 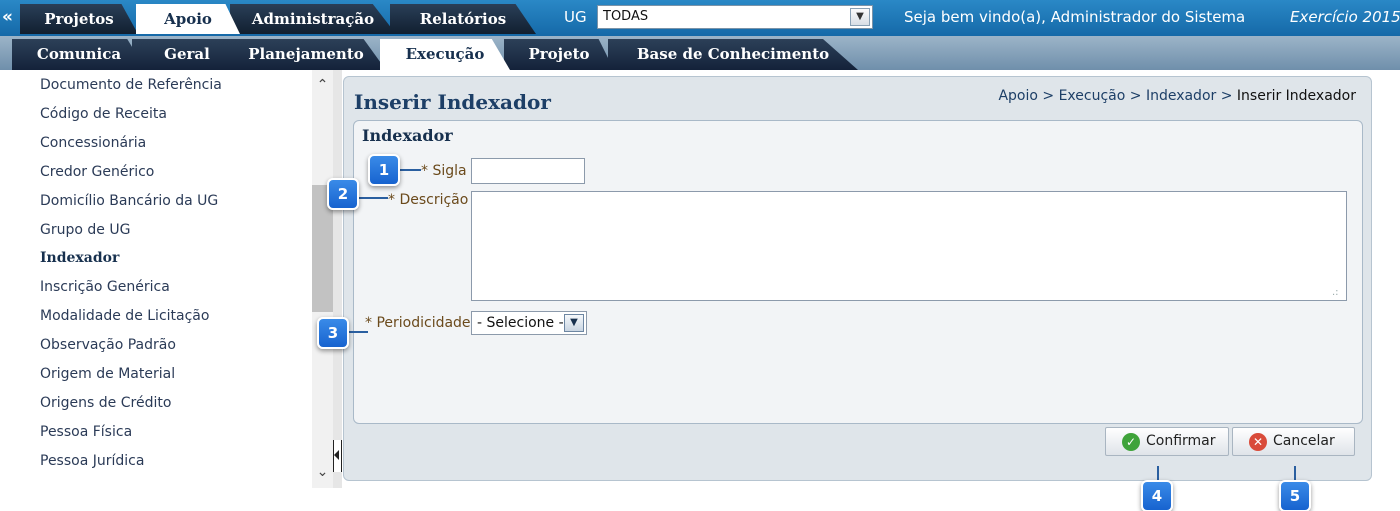 I want to click on scroll-up-icon: ⌃, so click(x=322, y=85).